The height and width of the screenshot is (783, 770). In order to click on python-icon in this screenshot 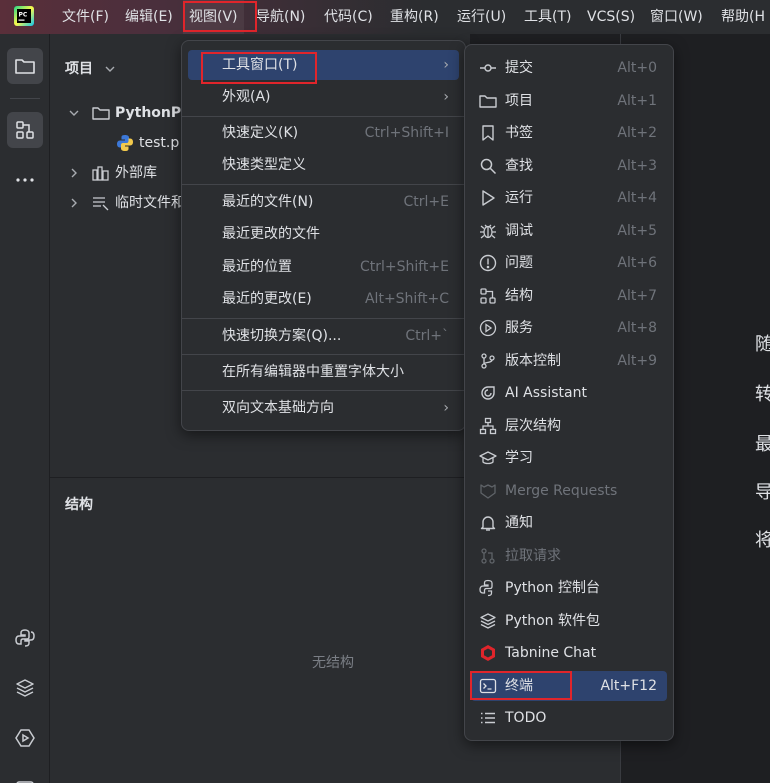, I will do `click(25, 638)`.